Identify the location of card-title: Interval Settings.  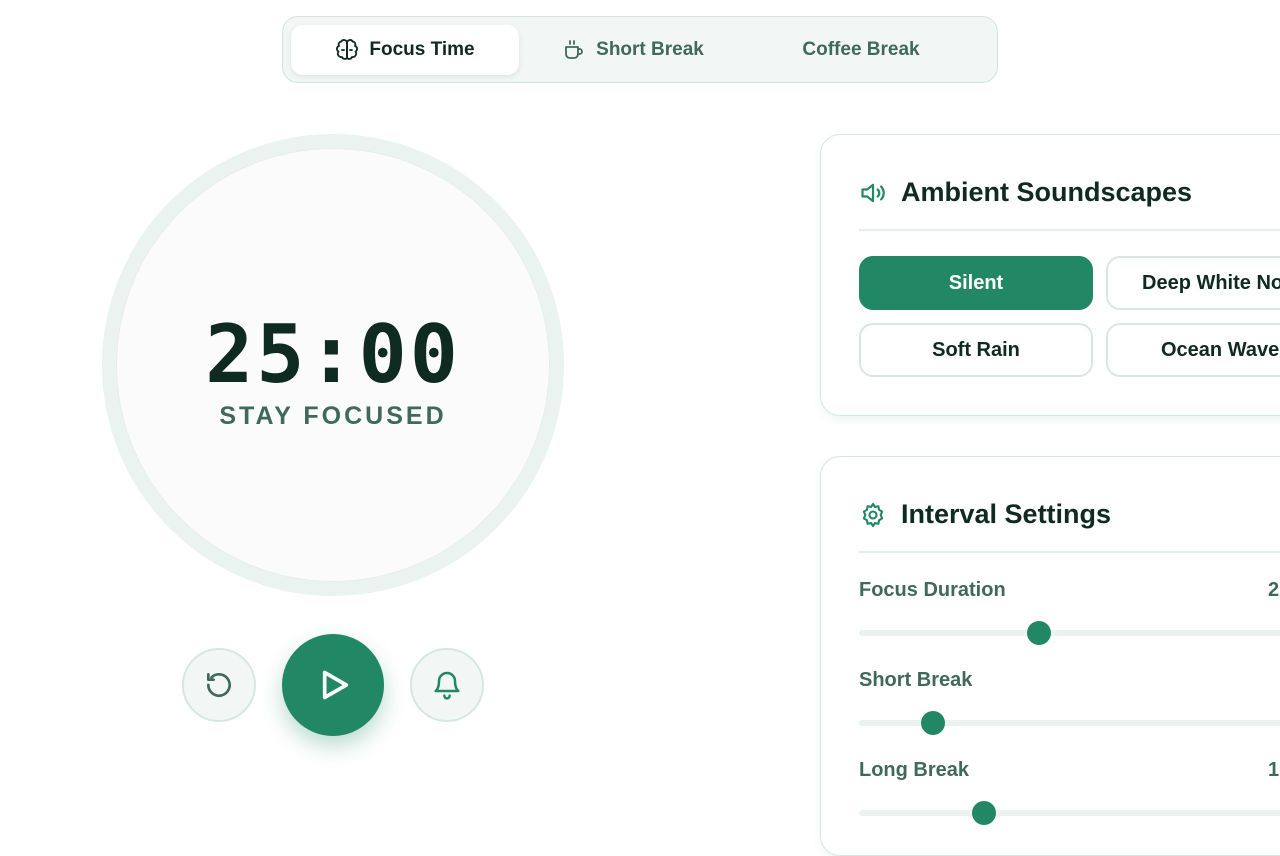
(1006, 514).